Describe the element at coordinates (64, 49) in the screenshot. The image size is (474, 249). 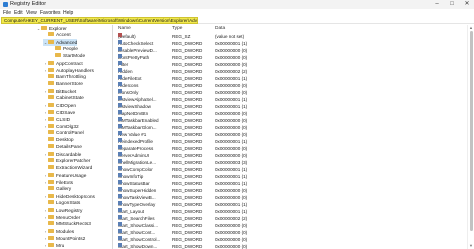
I see `tree-item: People` at that location.